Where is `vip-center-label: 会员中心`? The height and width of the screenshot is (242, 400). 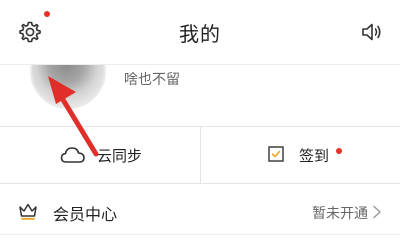 vip-center-label: 会员中心 is located at coordinates (85, 214).